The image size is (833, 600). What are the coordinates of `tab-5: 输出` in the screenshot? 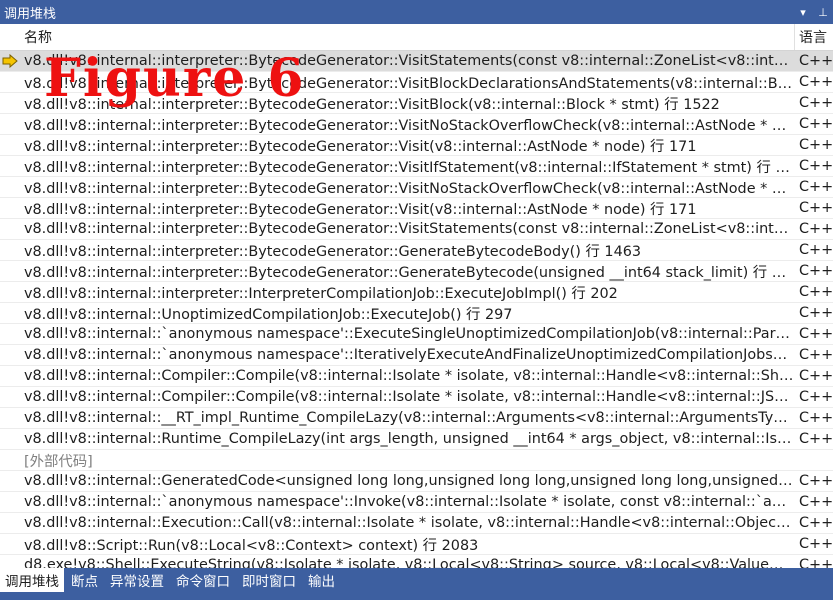 It's located at (321, 580).